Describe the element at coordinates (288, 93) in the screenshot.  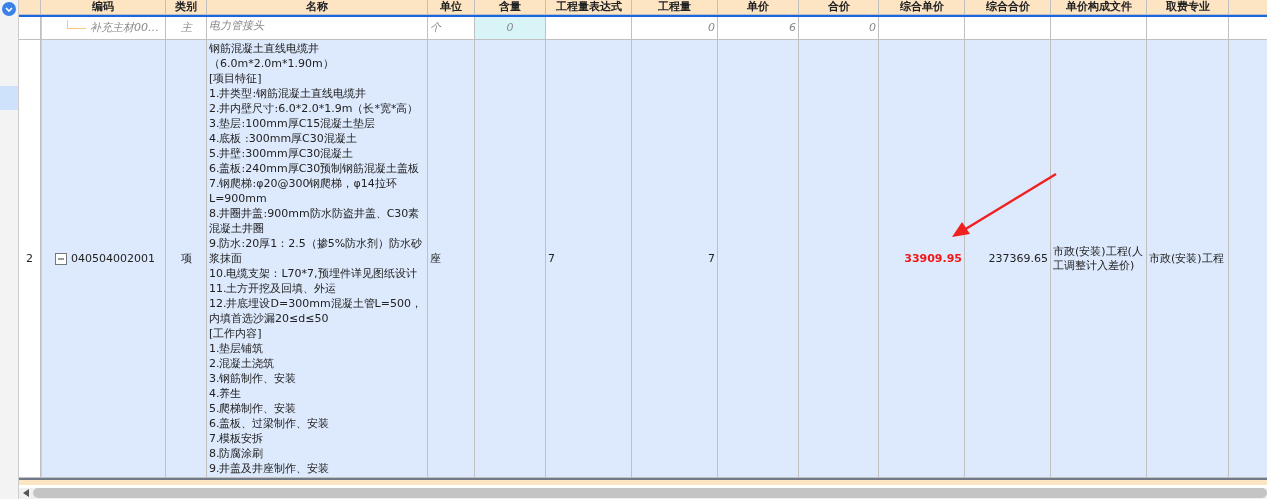
I see `name-line: 1.井类型:钢筋混凝土直线电缆井` at that location.